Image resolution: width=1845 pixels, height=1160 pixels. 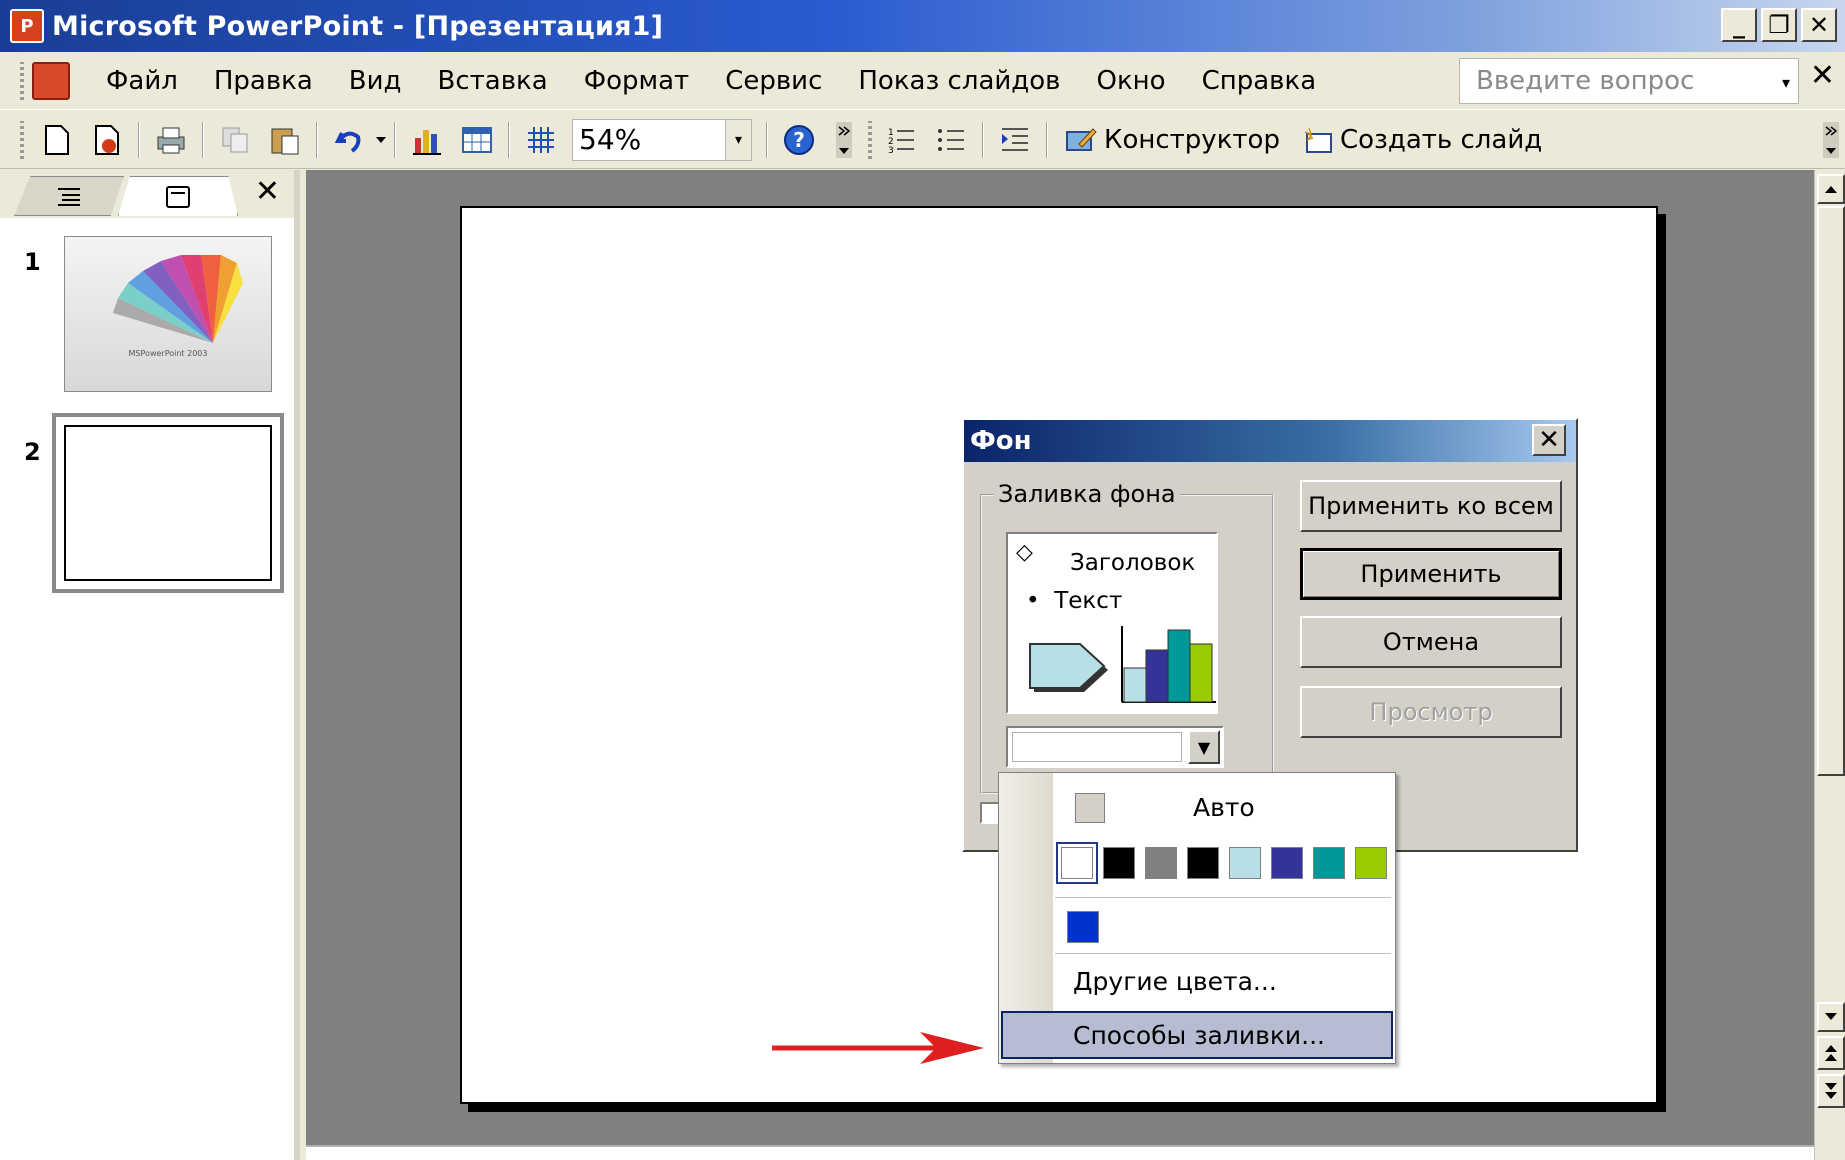 I want to click on restore-button: ❐, so click(x=1779, y=25).